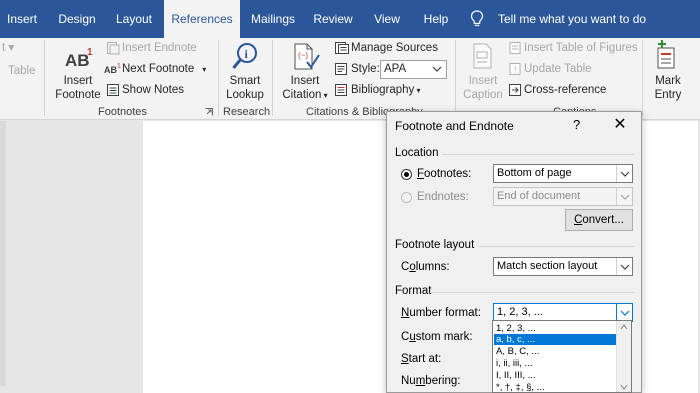 The width and height of the screenshot is (700, 393). Describe the element at coordinates (413, 291) in the screenshot. I see `format-section-title: Format` at that location.